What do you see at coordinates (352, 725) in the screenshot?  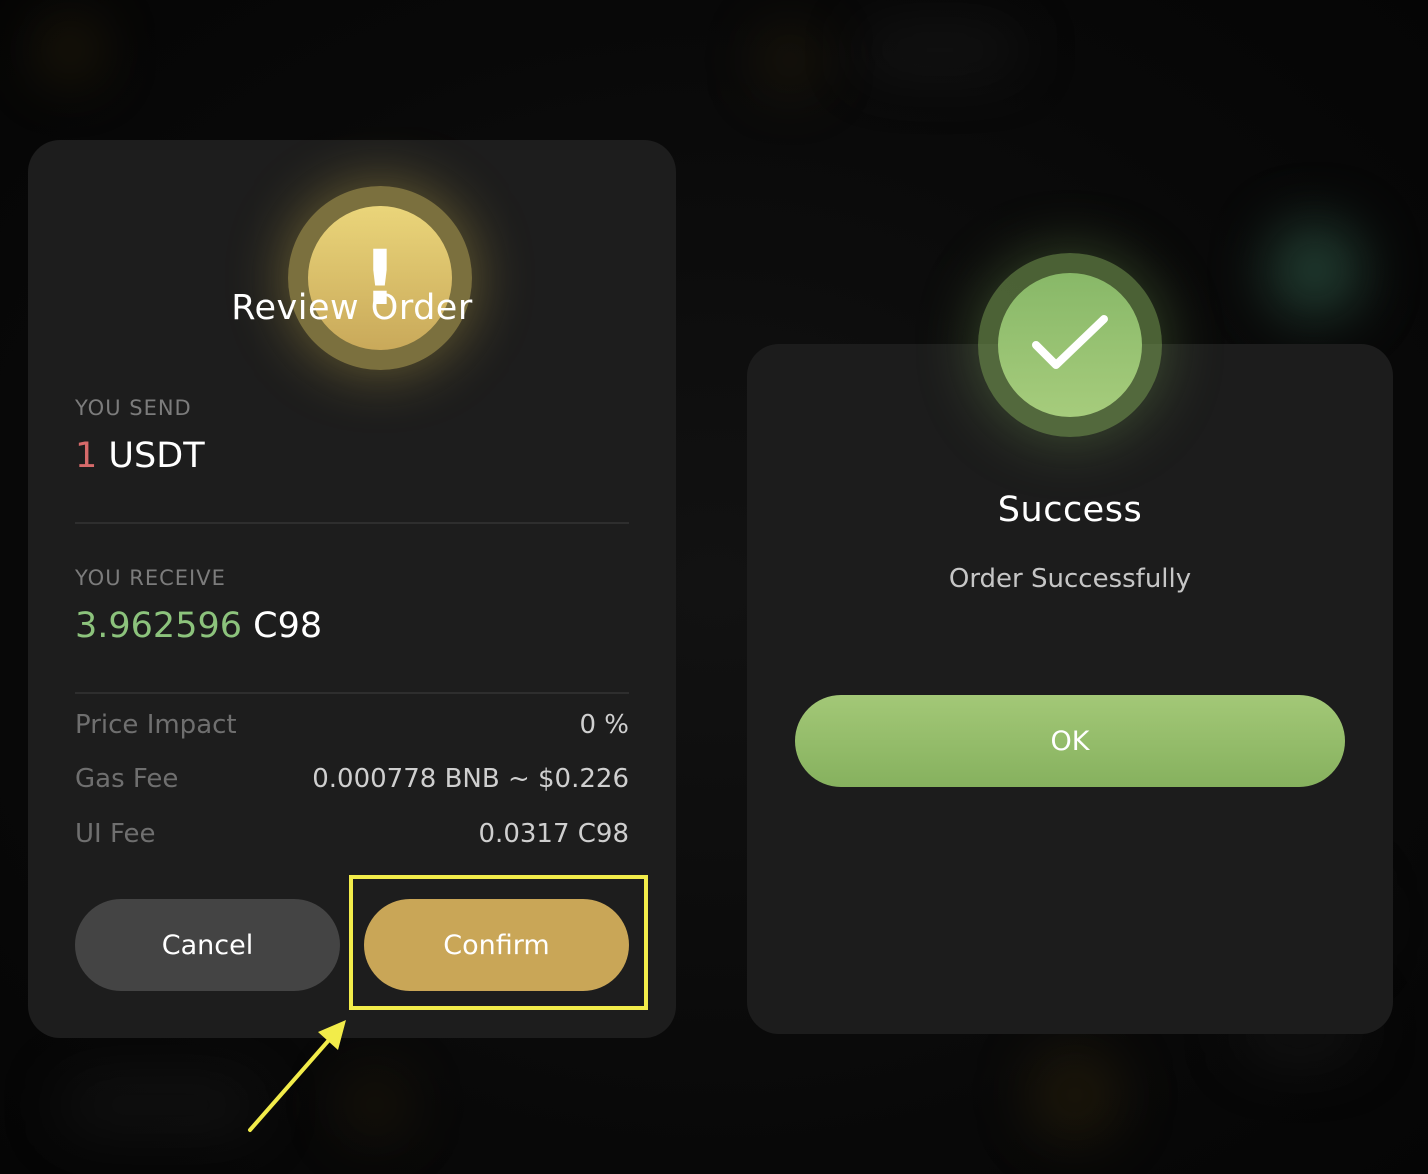 I see `detail-row-price-impact: Price Impact 0 %` at bounding box center [352, 725].